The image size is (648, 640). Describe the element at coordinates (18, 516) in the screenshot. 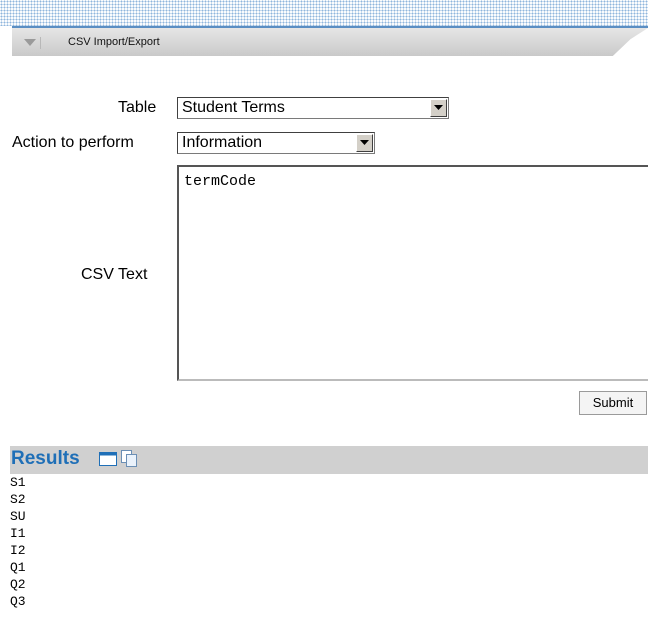

I see `list-item: SU` at that location.